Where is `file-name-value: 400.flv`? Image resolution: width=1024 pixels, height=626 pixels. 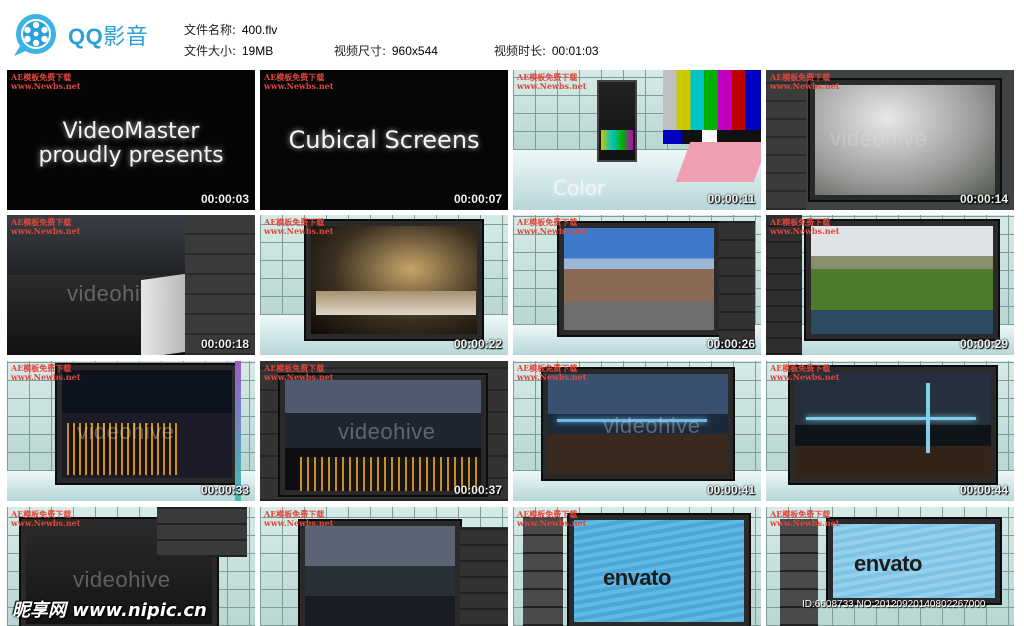
file-name-value: 400.flv is located at coordinates (259, 30).